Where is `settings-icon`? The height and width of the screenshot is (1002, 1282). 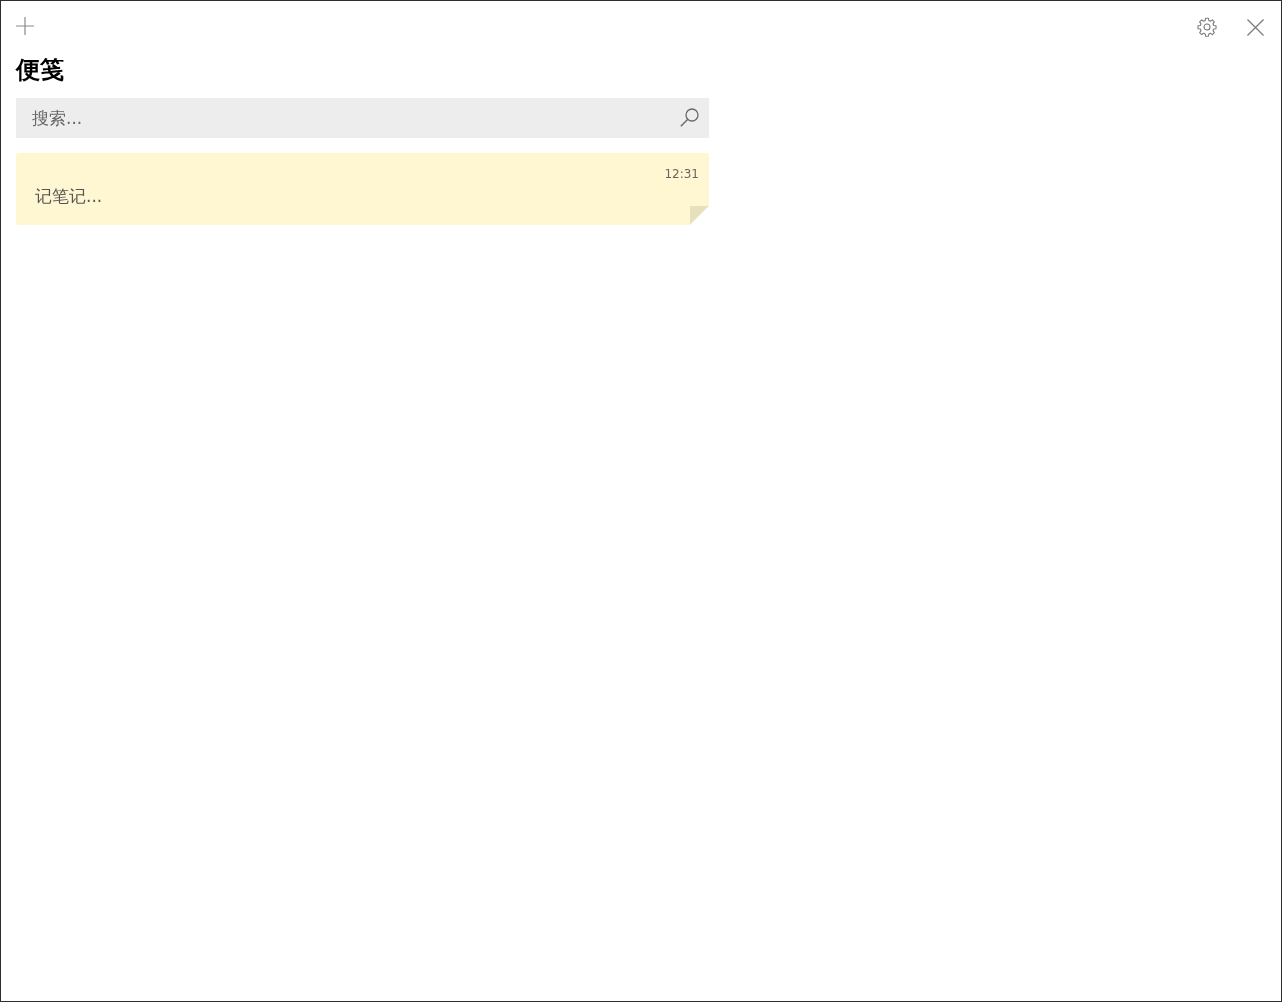
settings-icon is located at coordinates (1207, 27).